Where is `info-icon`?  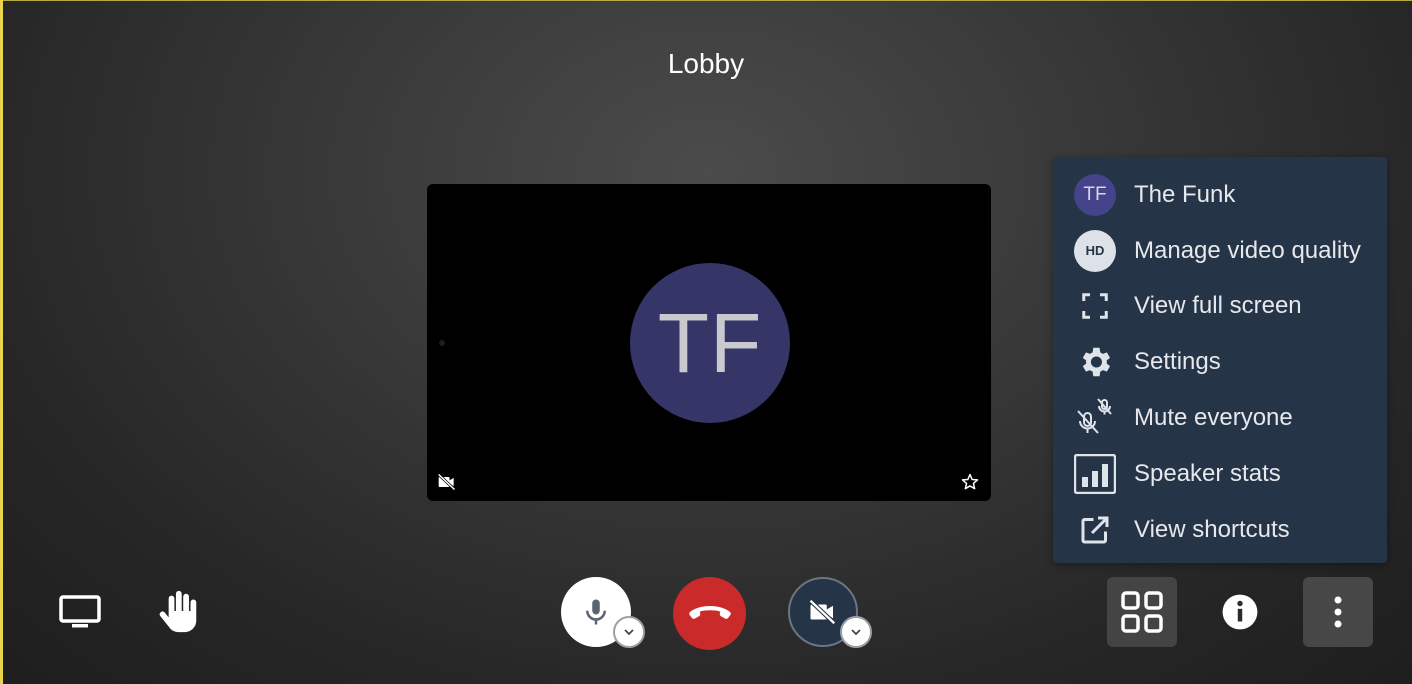
info-icon is located at coordinates (1240, 612).